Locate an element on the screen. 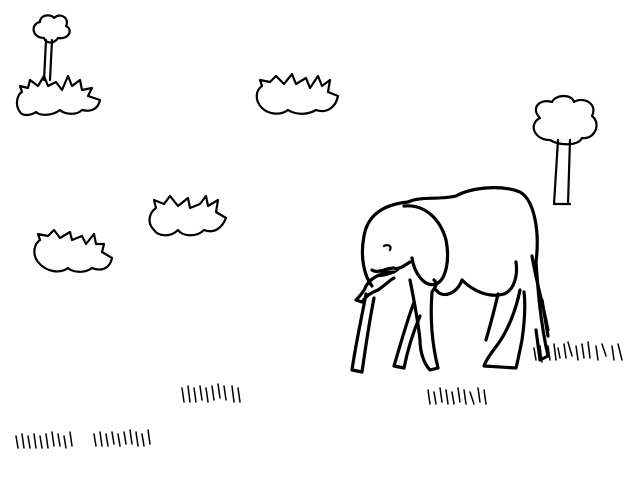  elephant-tail is located at coordinates (540, 296).